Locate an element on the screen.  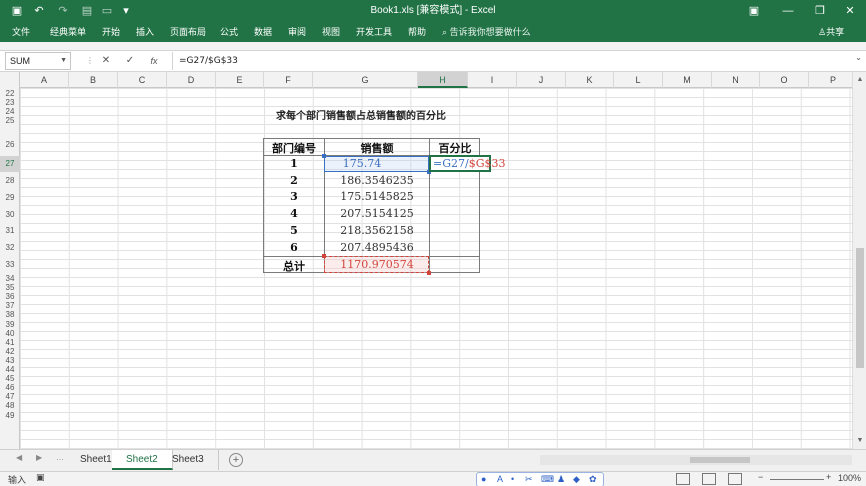
column-header-b: B is located at coordinates (93, 80).